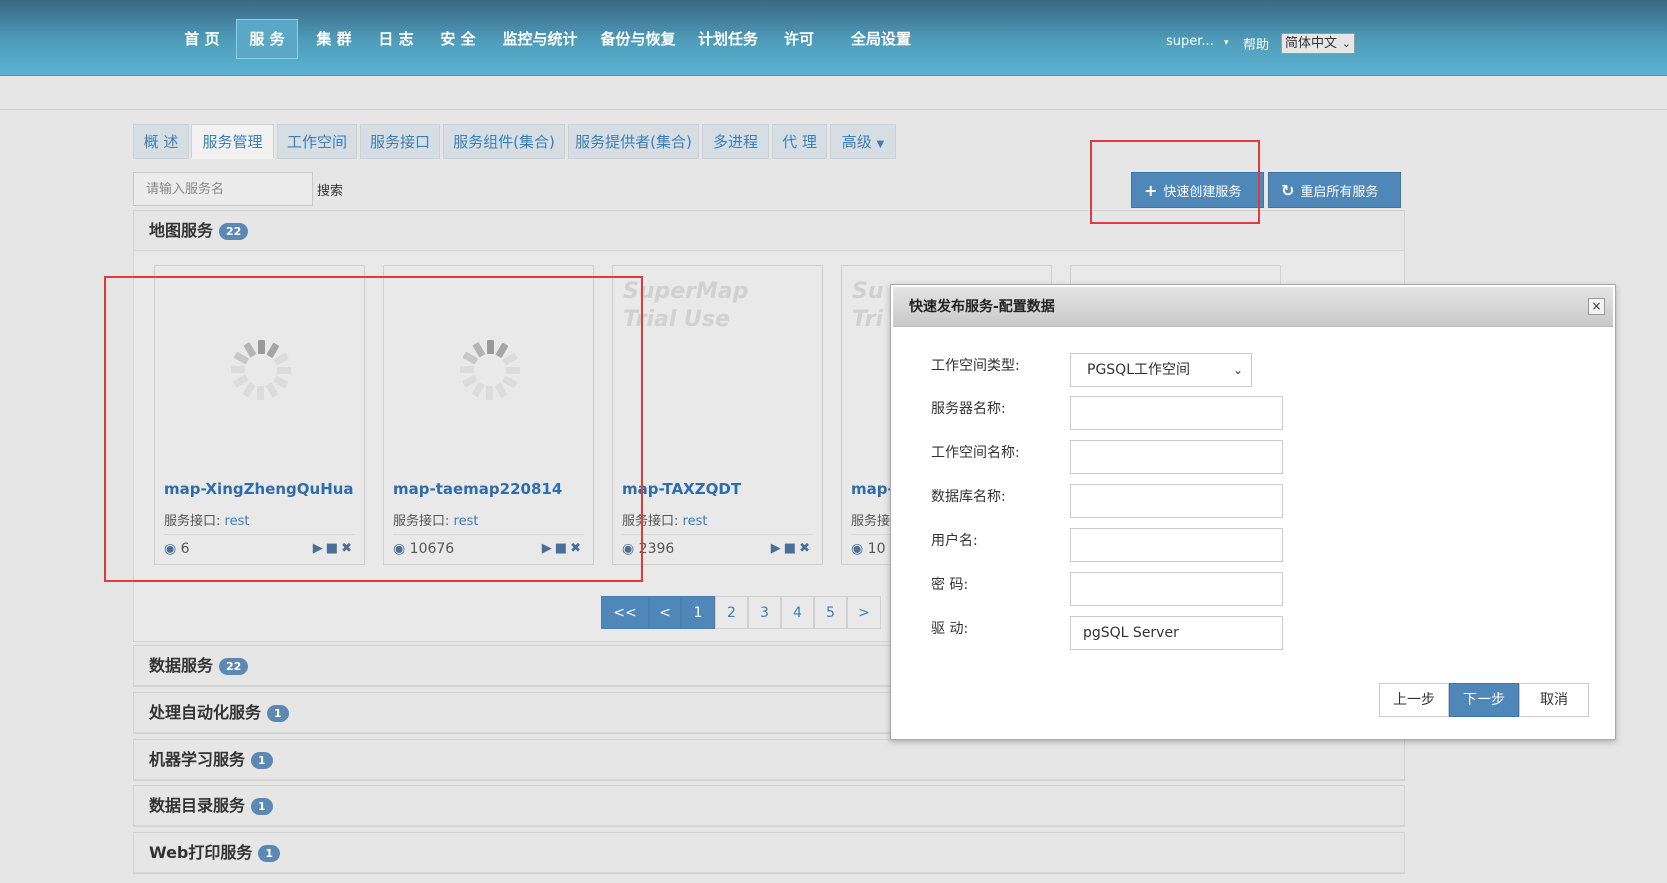 The image size is (1667, 883). I want to click on nav-security: 安 全, so click(458, 39).